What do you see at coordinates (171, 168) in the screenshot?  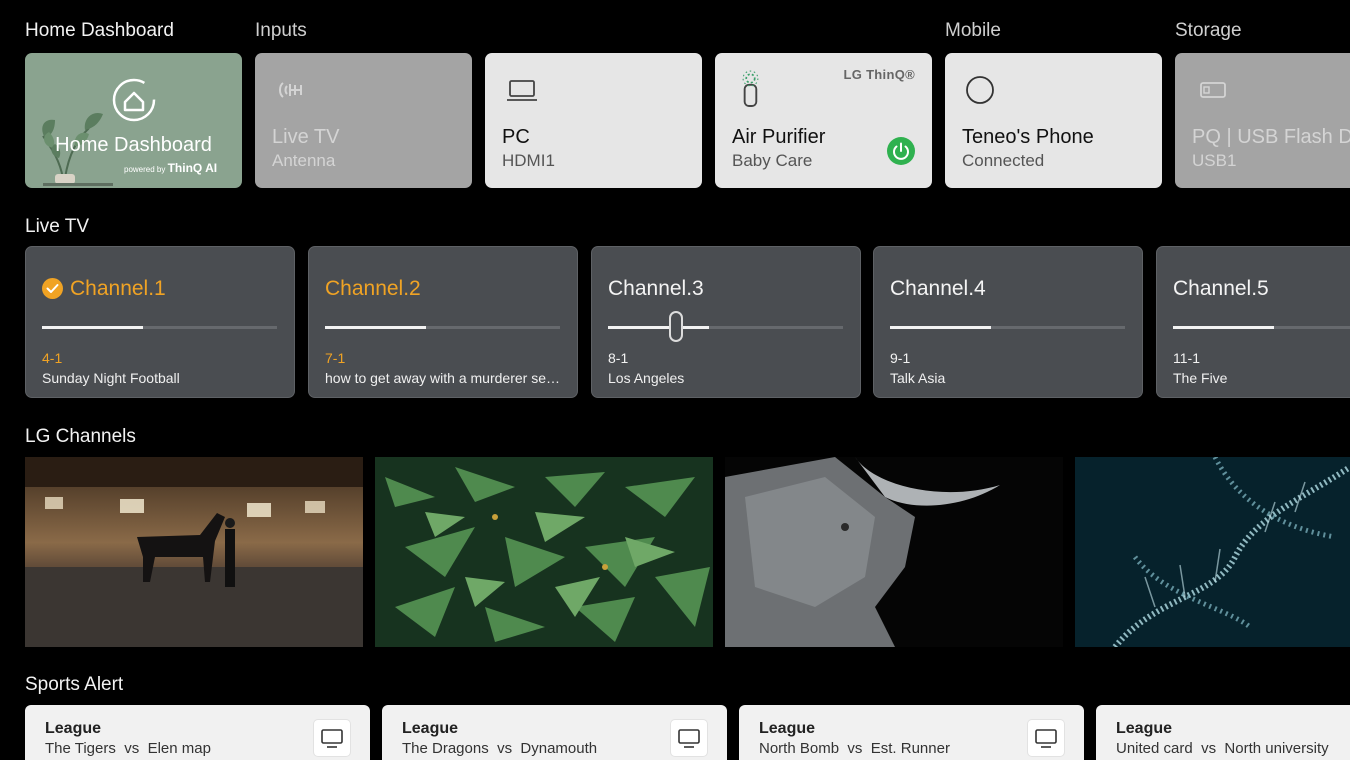 I see `powered-by-thinq: powered by ThinQ AI` at bounding box center [171, 168].